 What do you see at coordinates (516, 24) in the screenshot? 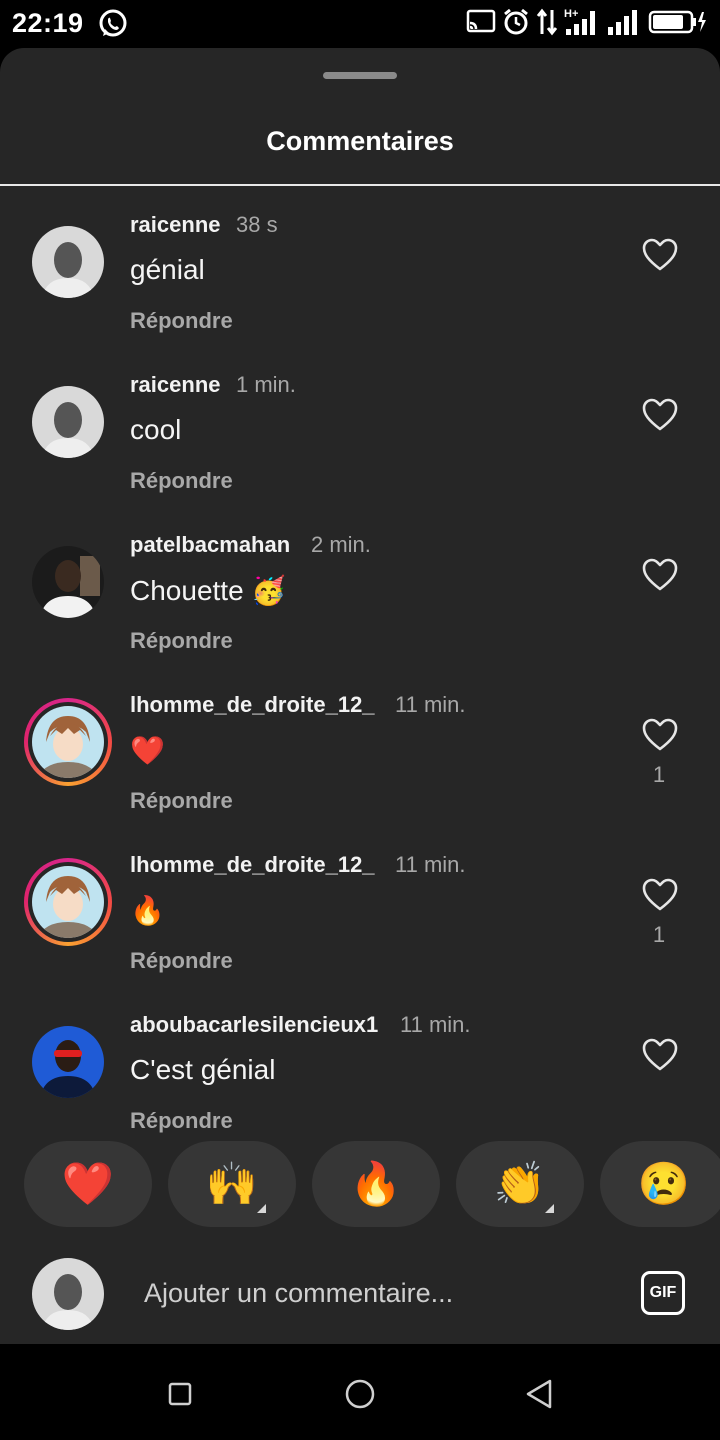
I see `alarm-icon` at bounding box center [516, 24].